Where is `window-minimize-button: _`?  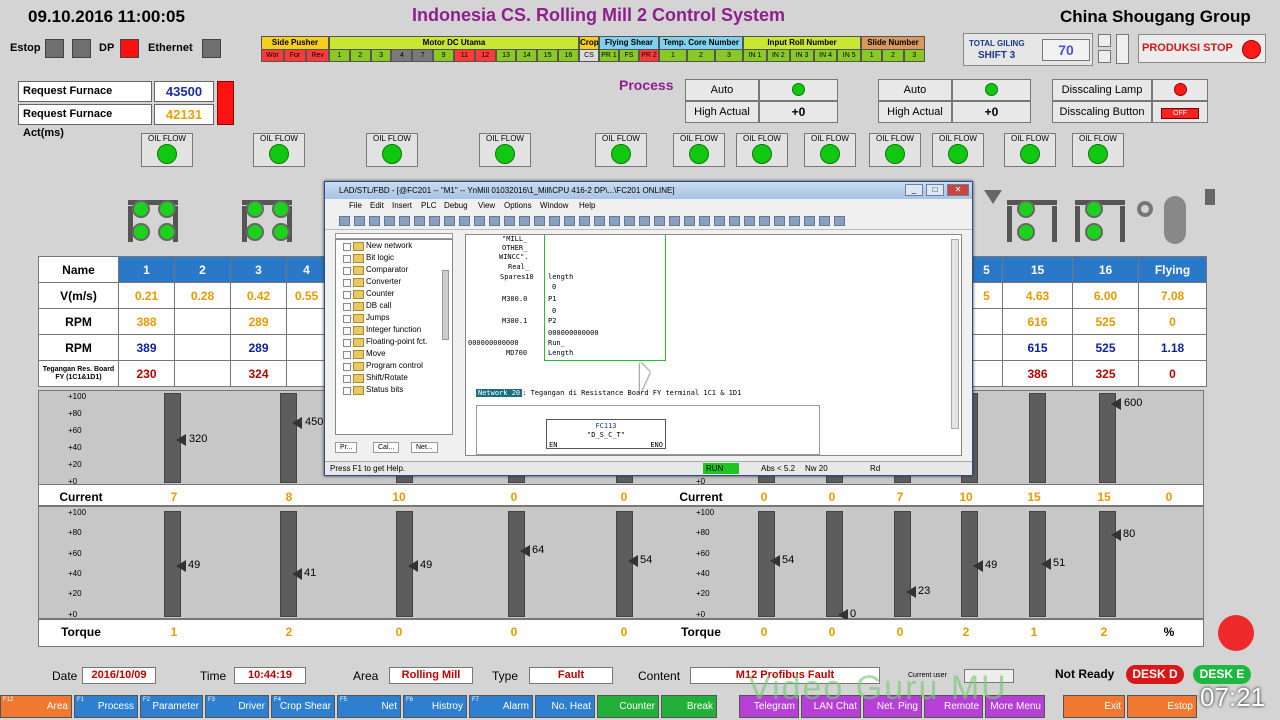 window-minimize-button: _ is located at coordinates (914, 190).